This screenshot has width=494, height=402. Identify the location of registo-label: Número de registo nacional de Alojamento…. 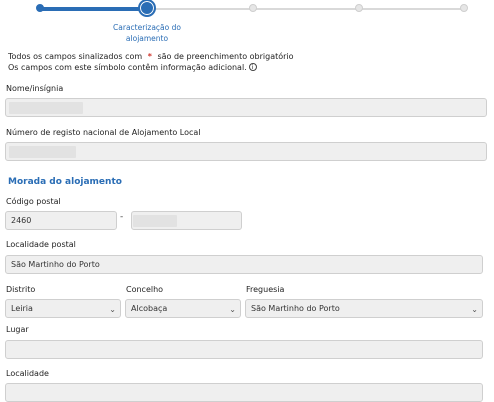
(103, 132).